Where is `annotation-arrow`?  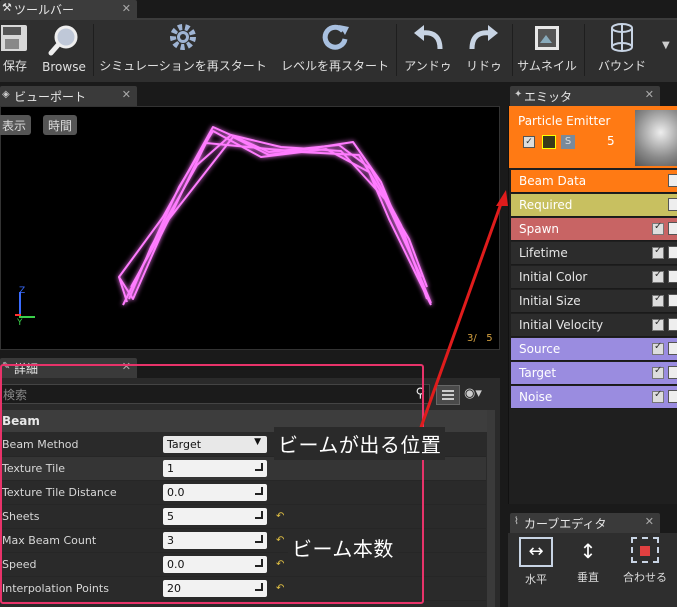 annotation-arrow is located at coordinates (463, 310).